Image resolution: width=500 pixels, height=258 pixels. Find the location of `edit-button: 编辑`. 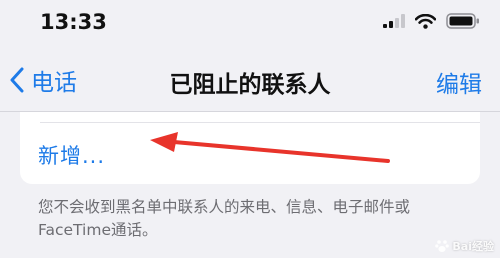

edit-button: 编辑 is located at coordinates (459, 82).